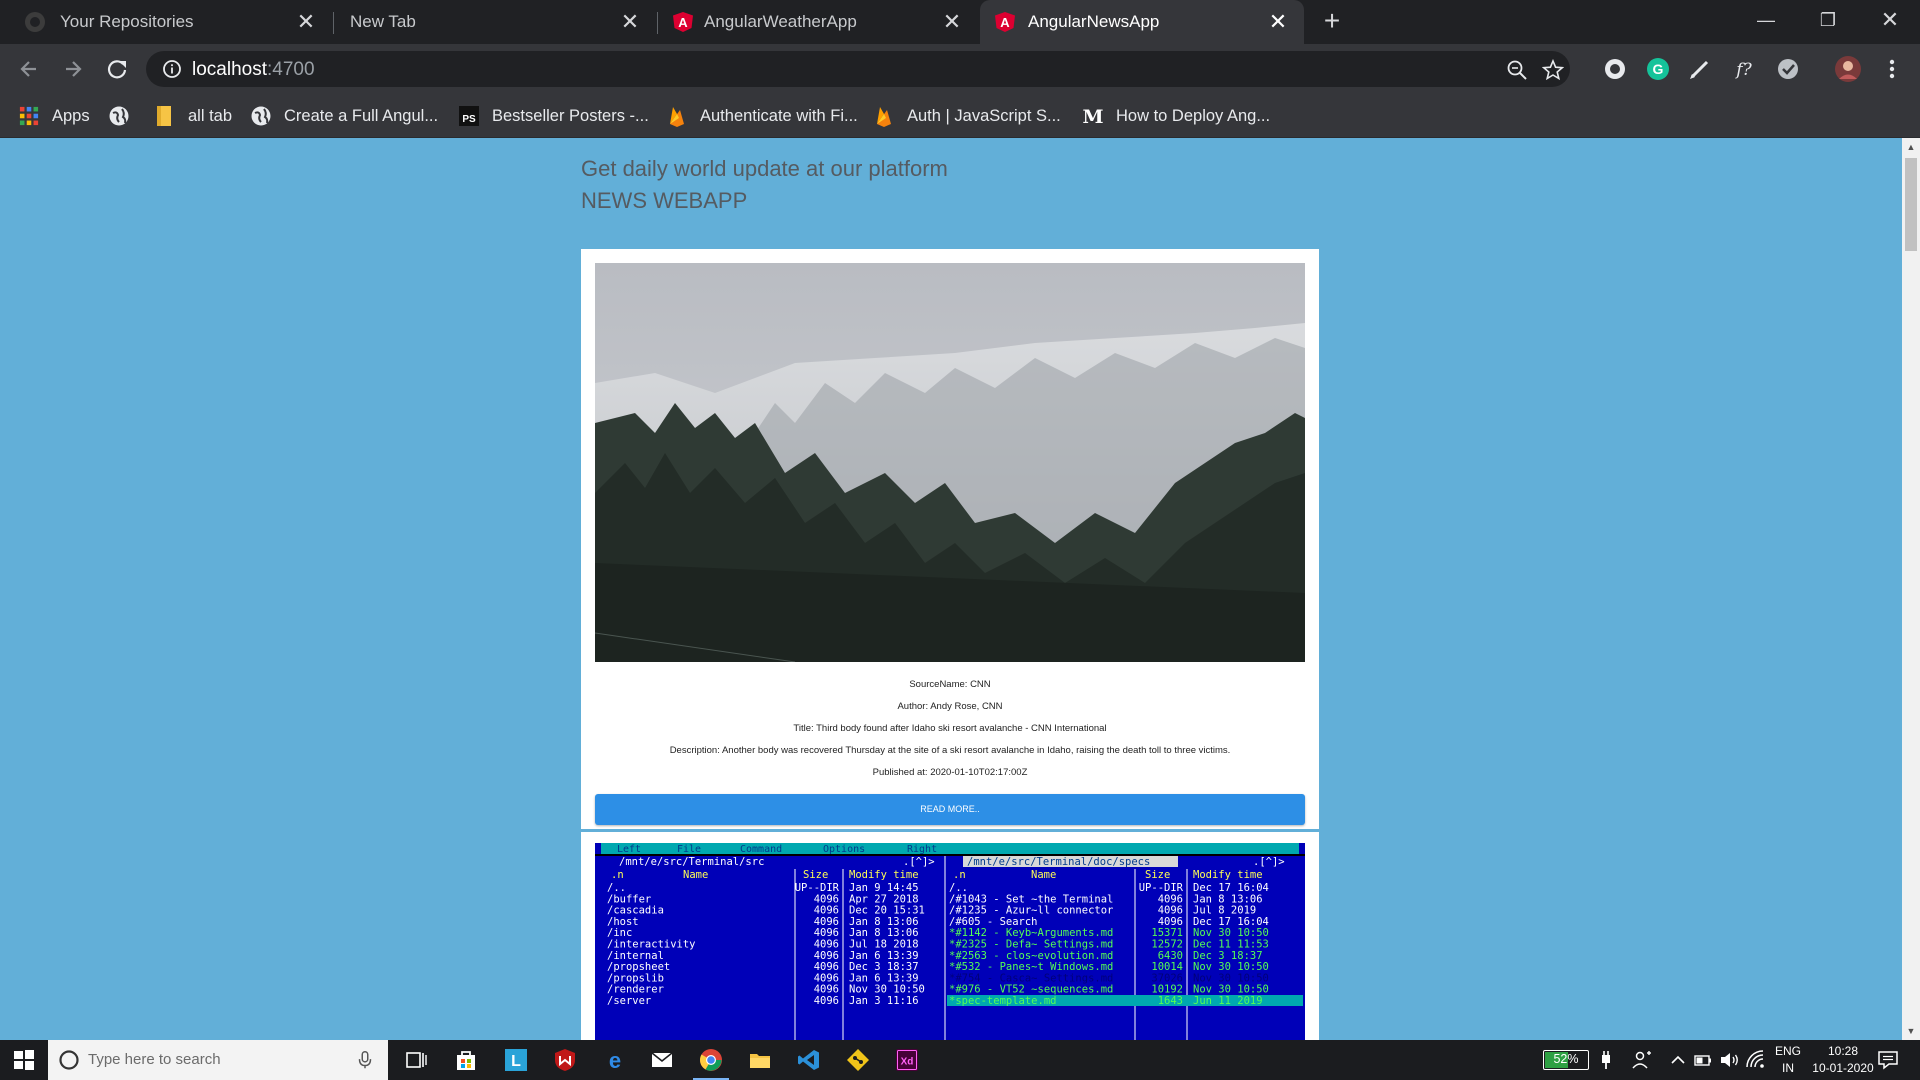 This screenshot has width=1920, height=1080. I want to click on scrollbar-thumb, so click(1911, 204).